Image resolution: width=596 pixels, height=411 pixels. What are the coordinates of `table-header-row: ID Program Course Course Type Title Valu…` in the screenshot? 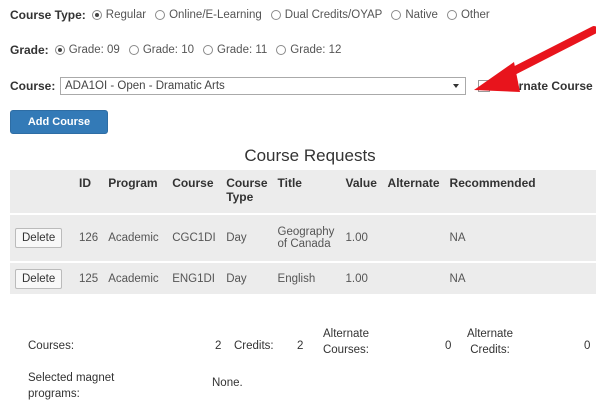 It's located at (303, 192).